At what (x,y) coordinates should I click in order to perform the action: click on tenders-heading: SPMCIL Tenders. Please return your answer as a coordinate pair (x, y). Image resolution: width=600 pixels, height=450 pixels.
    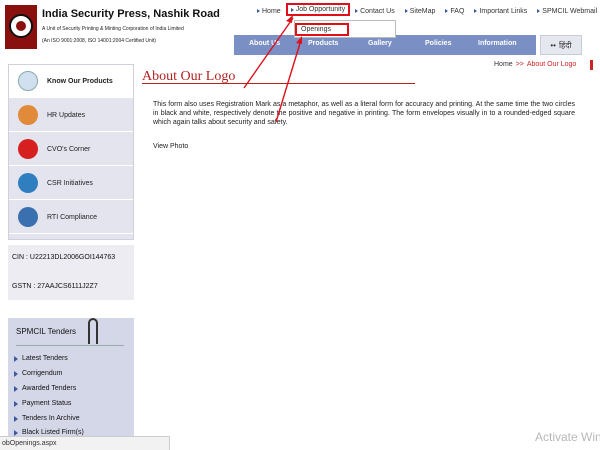
    Looking at the image, I should click on (46, 331).